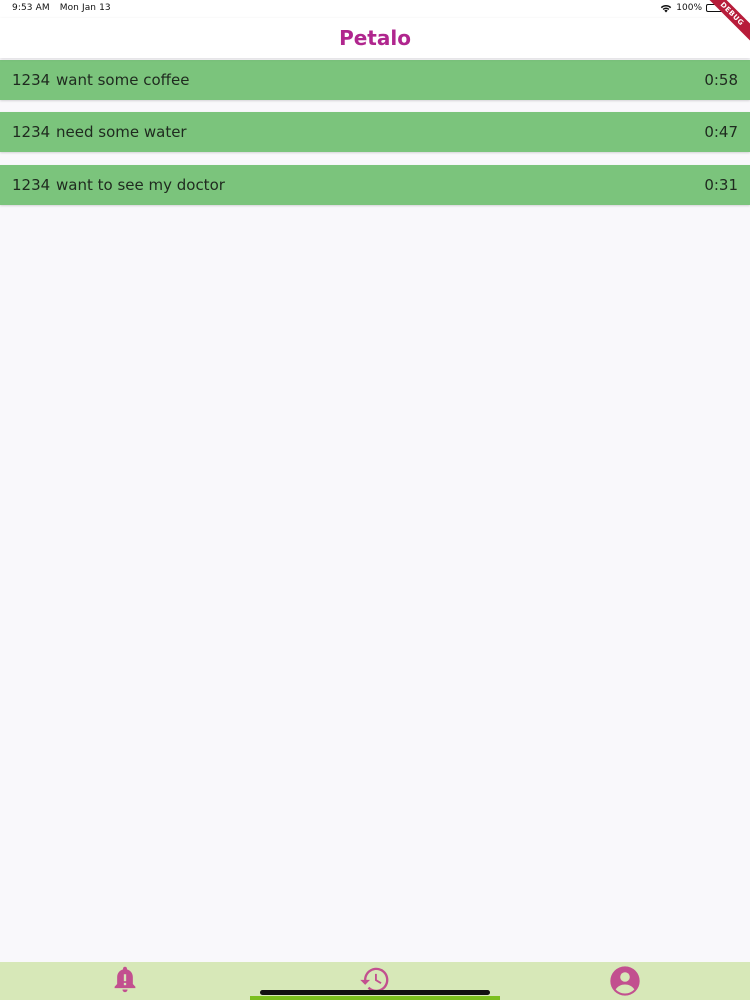  I want to click on home-indicator, so click(375, 992).